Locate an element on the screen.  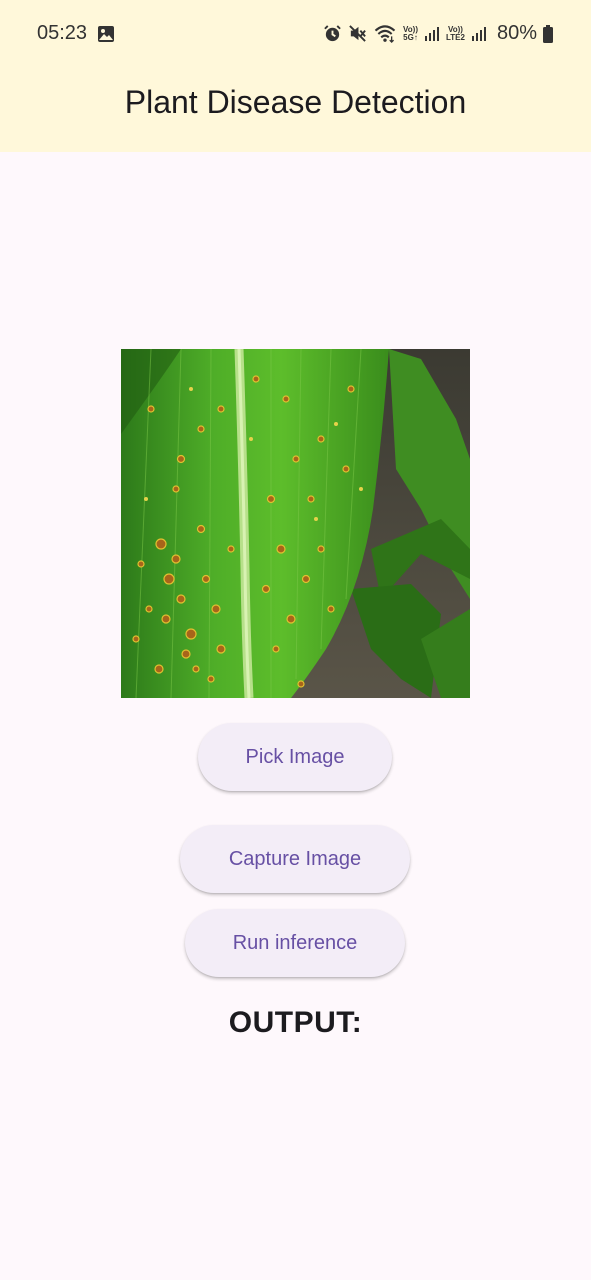
pick-image-label: Pick Image is located at coordinates (295, 756).